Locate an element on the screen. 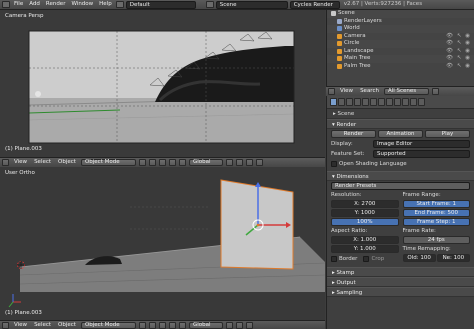 The image size is (474, 329). end-frame-field: End Frame: 500 is located at coordinates (436, 213).